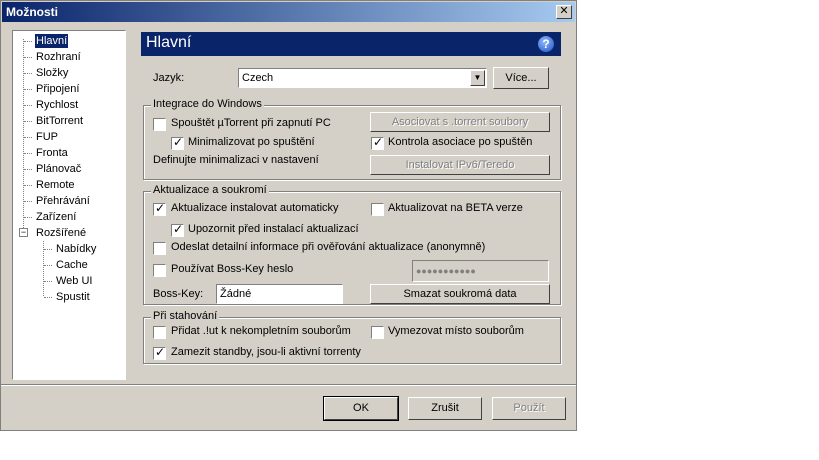  I want to click on footer-separator, so click(288, 385).